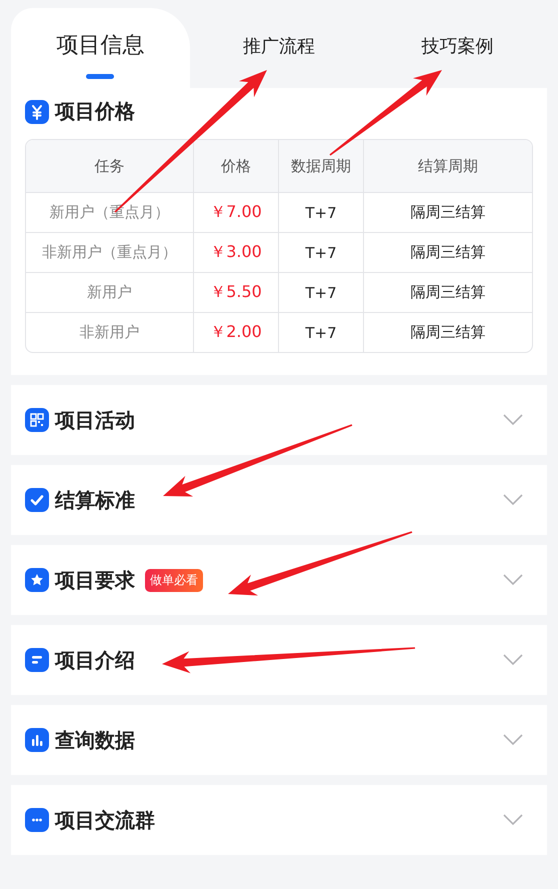  What do you see at coordinates (37, 420) in the screenshot?
I see `qr-code-icon` at bounding box center [37, 420].